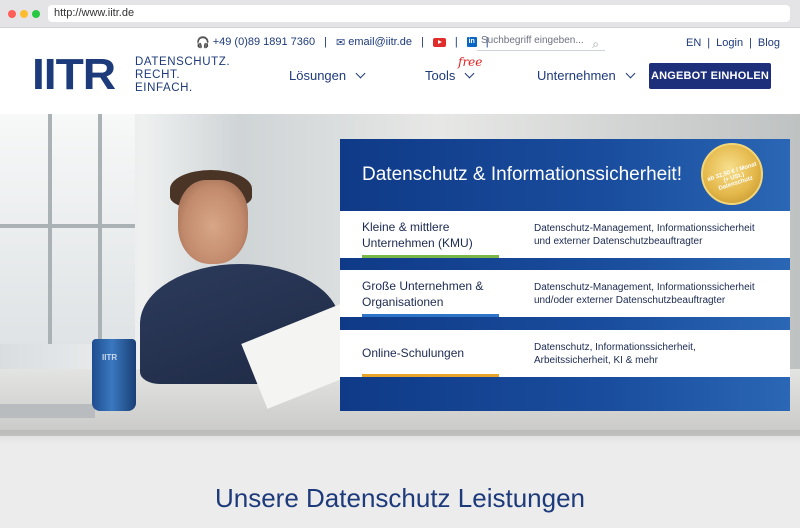 The width and height of the screenshot is (800, 528). I want to click on login-link: Login, so click(729, 43).